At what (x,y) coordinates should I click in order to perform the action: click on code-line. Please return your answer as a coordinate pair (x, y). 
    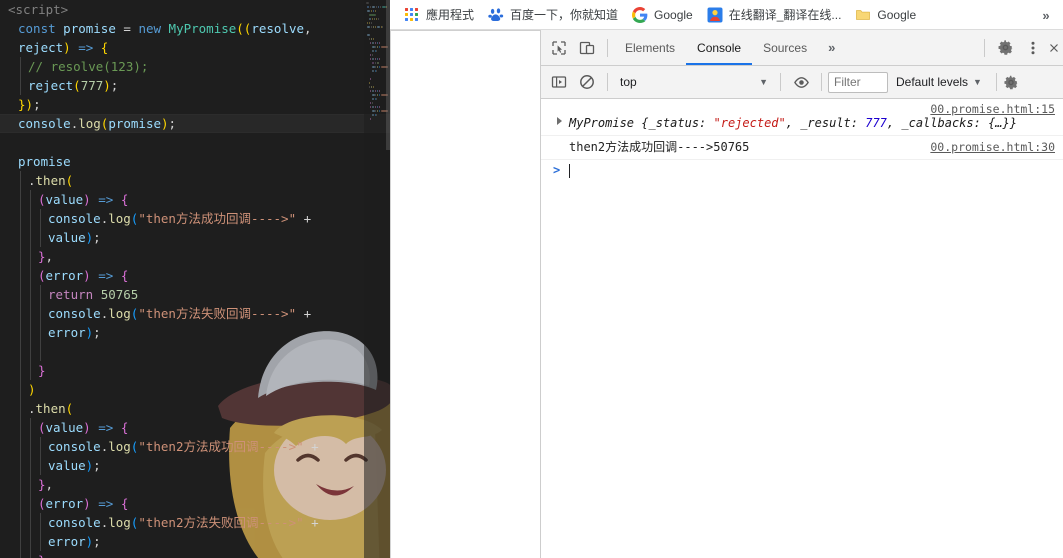
    Looking at the image, I should click on (195, 142).